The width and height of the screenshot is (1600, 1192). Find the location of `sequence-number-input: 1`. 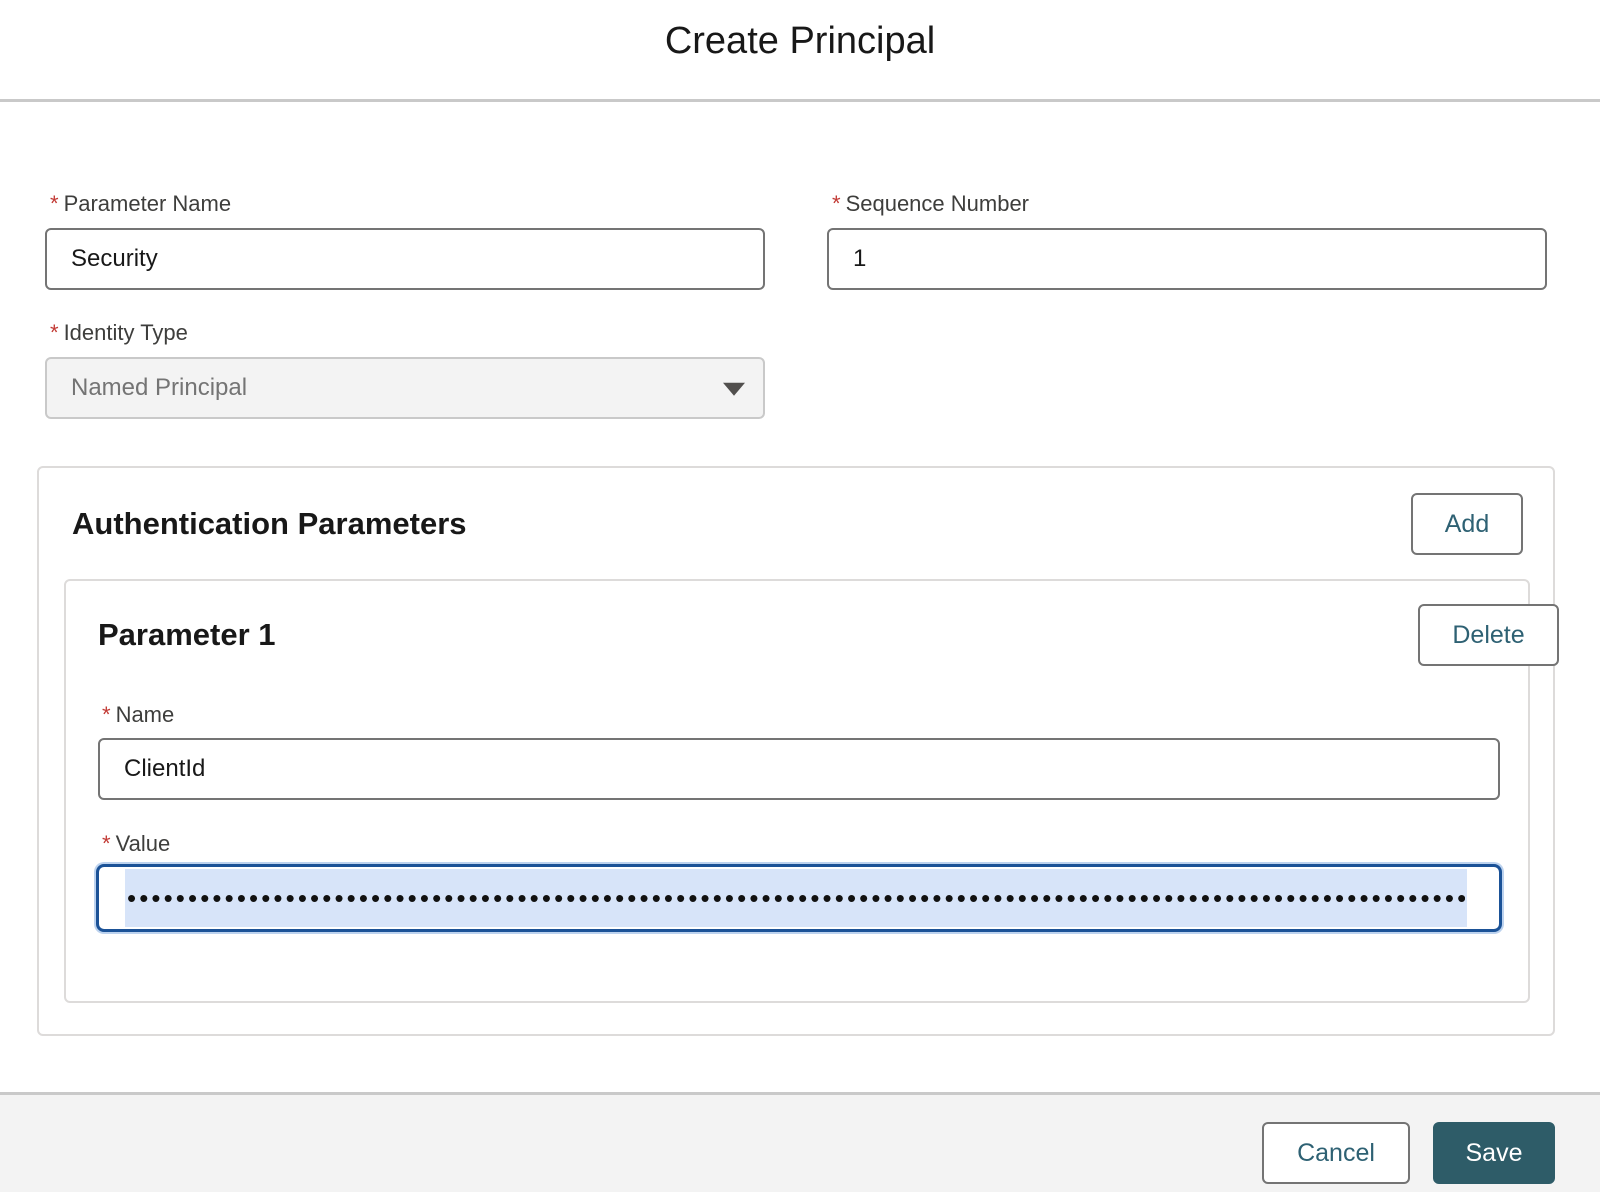

sequence-number-input: 1 is located at coordinates (1187, 259).